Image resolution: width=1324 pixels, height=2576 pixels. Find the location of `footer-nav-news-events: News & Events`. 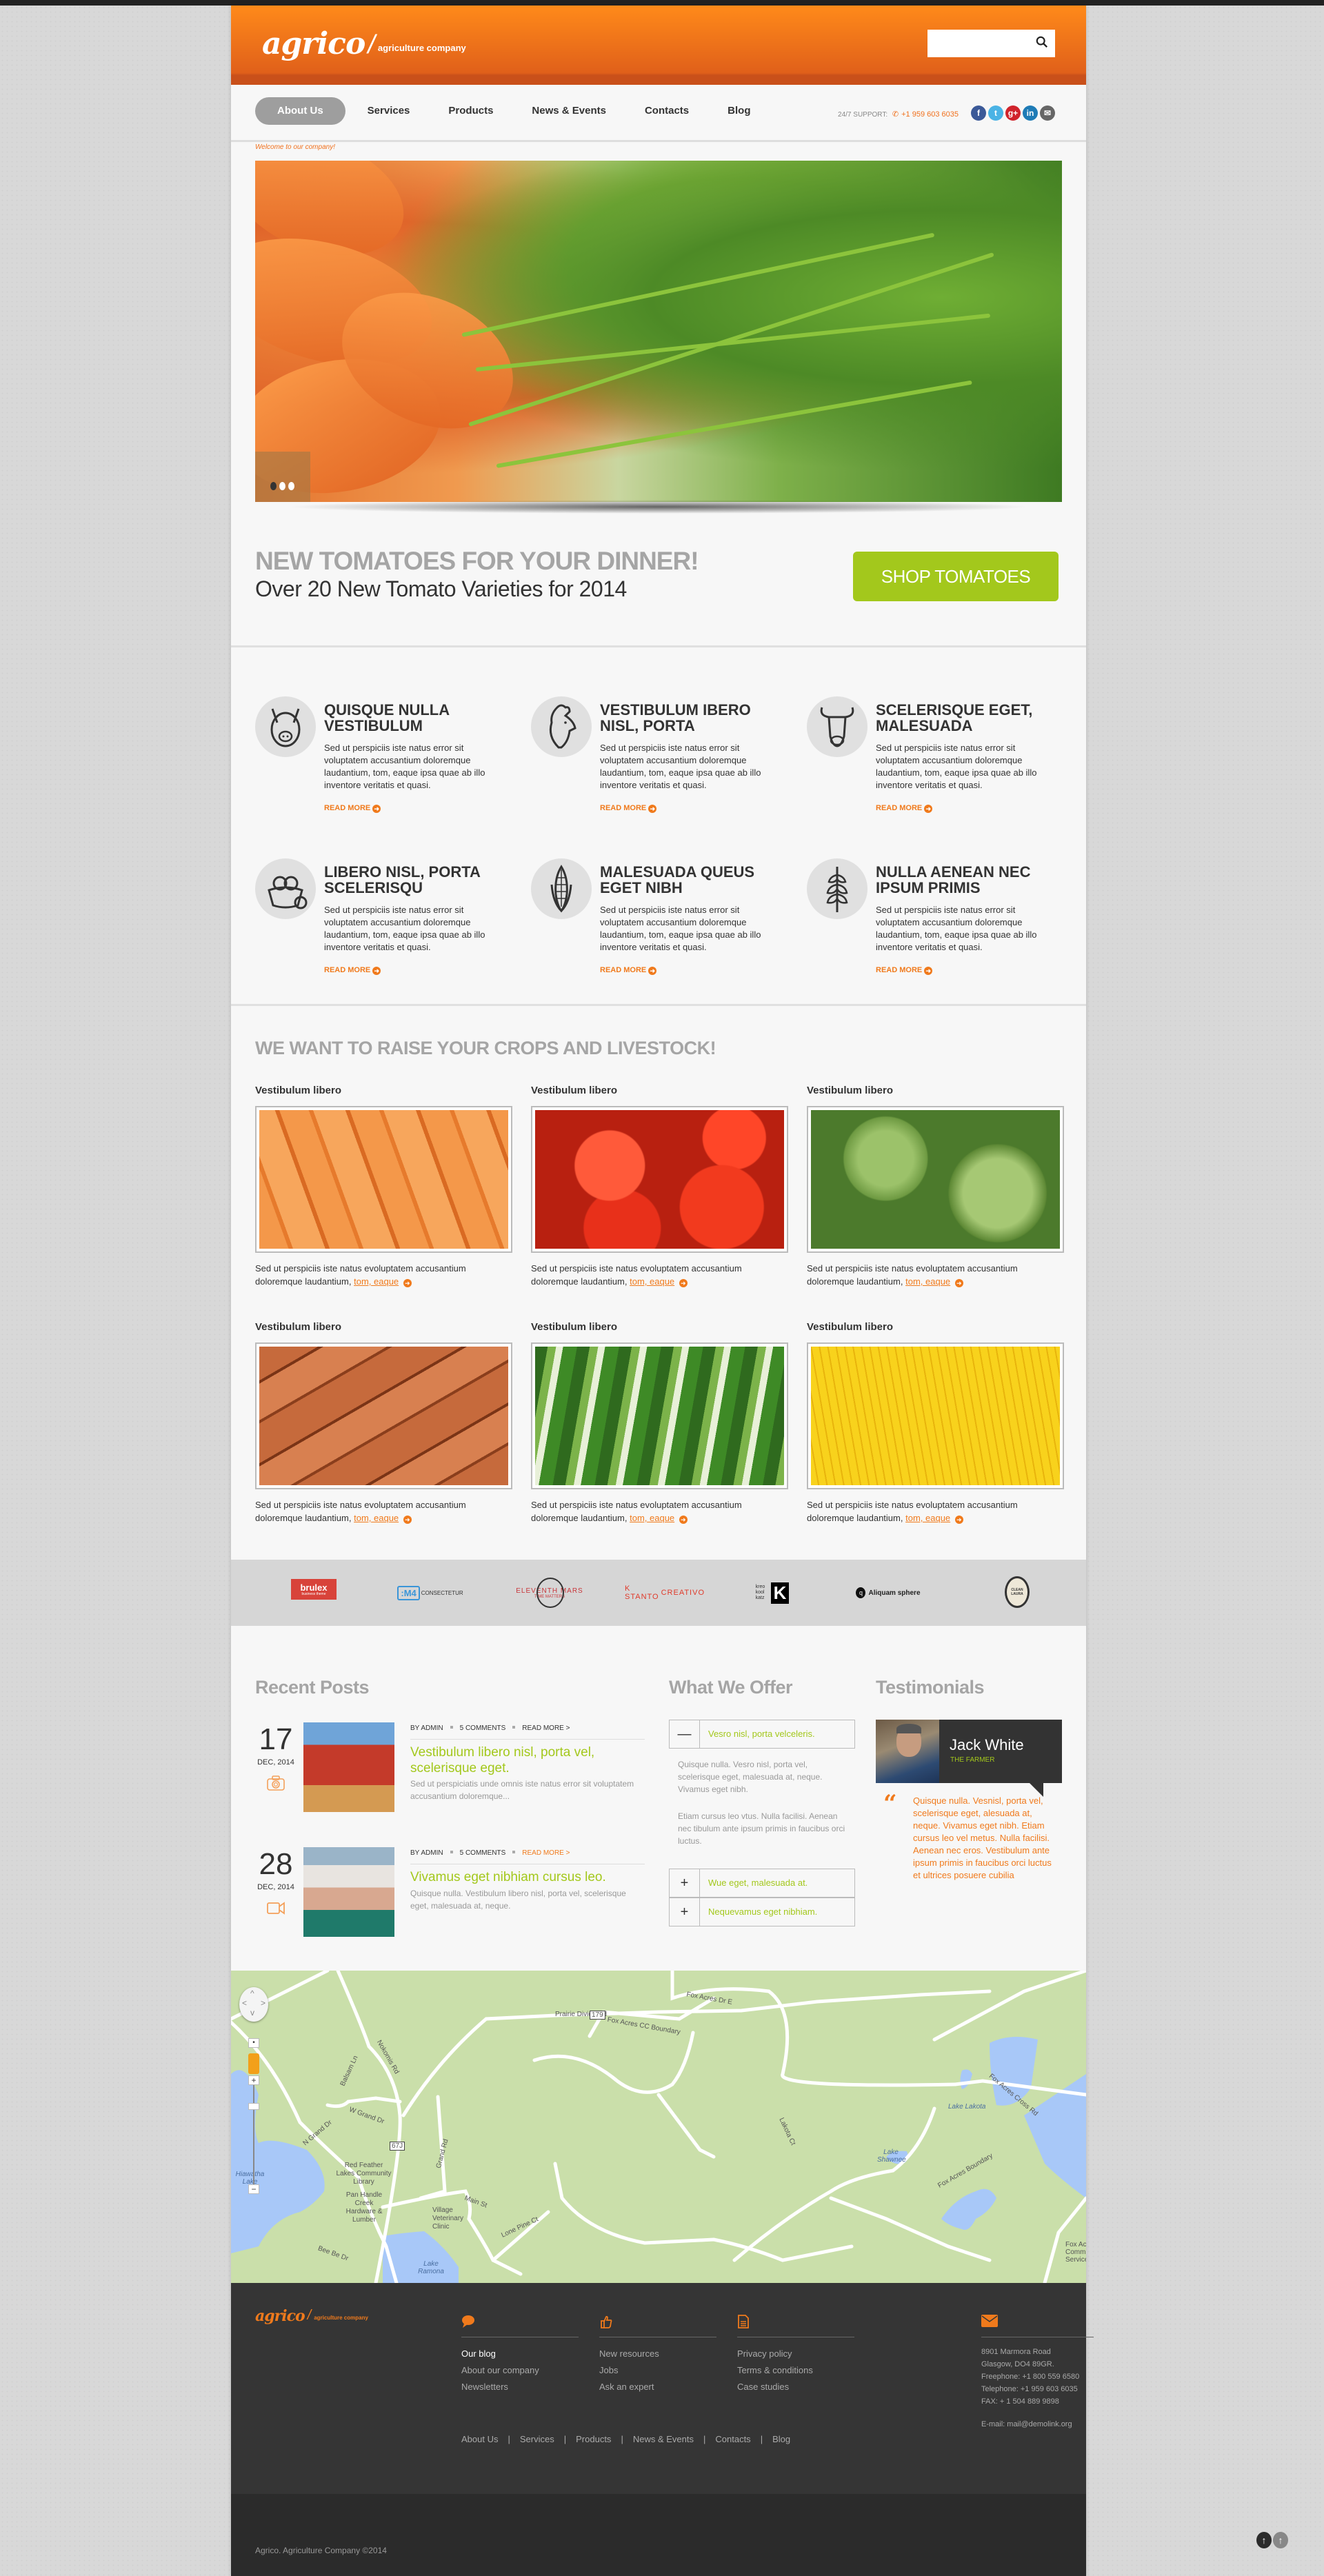

footer-nav-news-events: News & Events is located at coordinates (663, 2439).